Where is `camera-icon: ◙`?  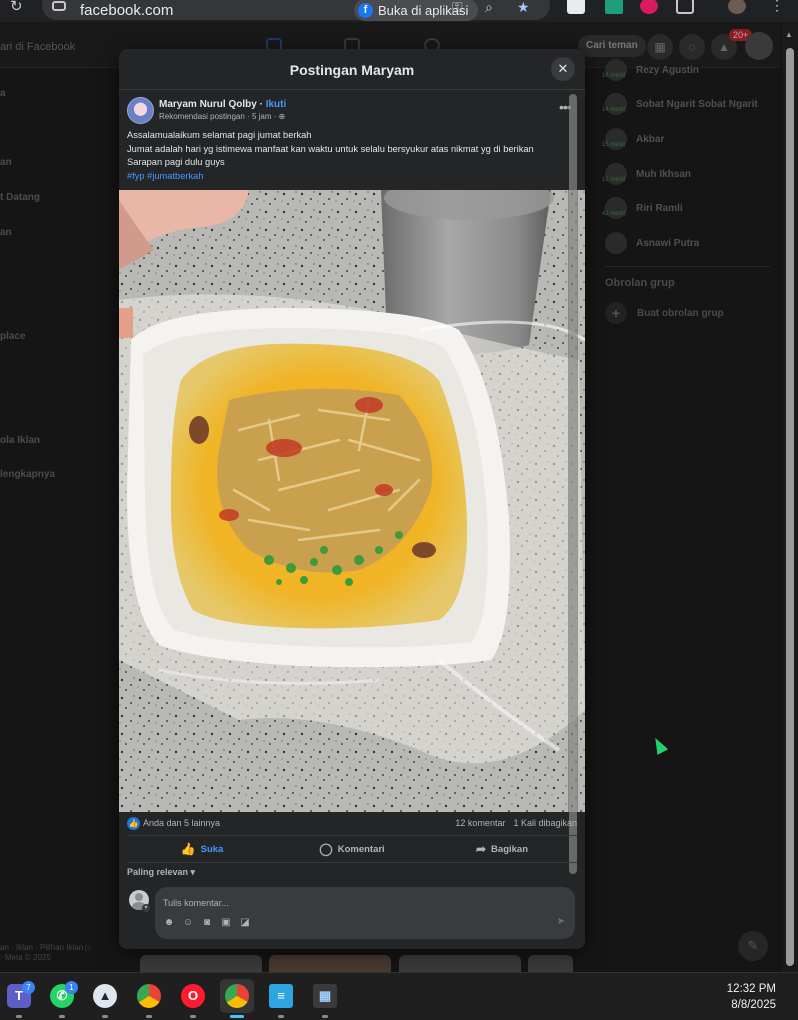 camera-icon: ◙ is located at coordinates (207, 923).